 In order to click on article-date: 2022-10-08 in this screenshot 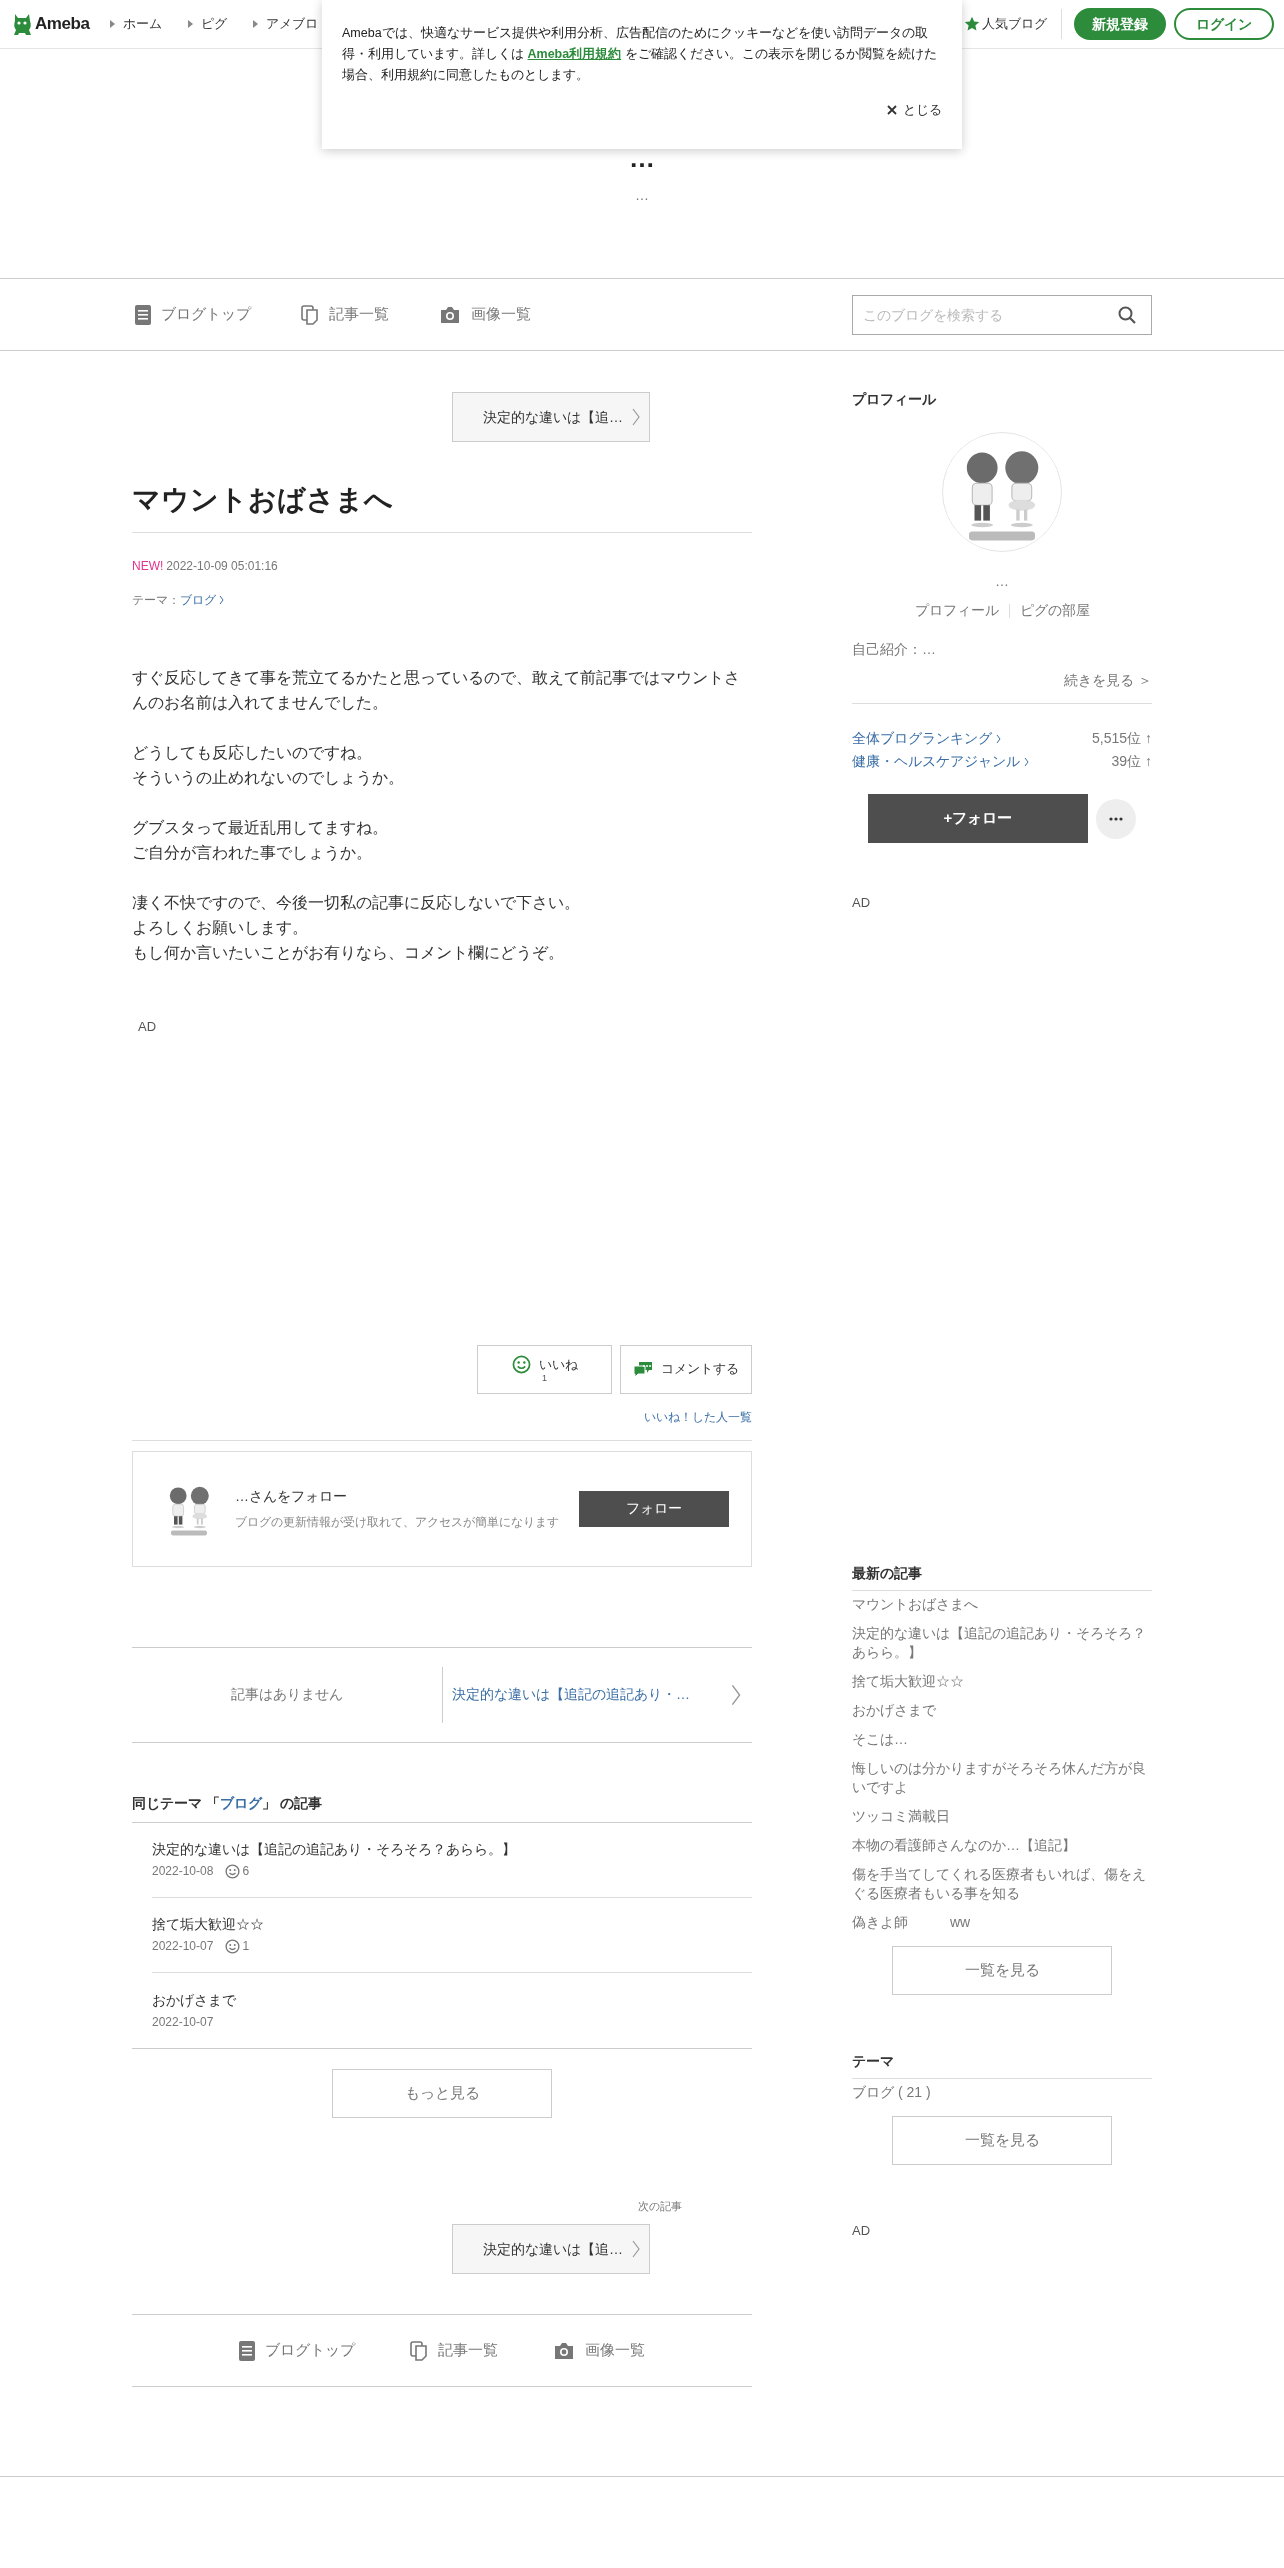, I will do `click(183, 1871)`.